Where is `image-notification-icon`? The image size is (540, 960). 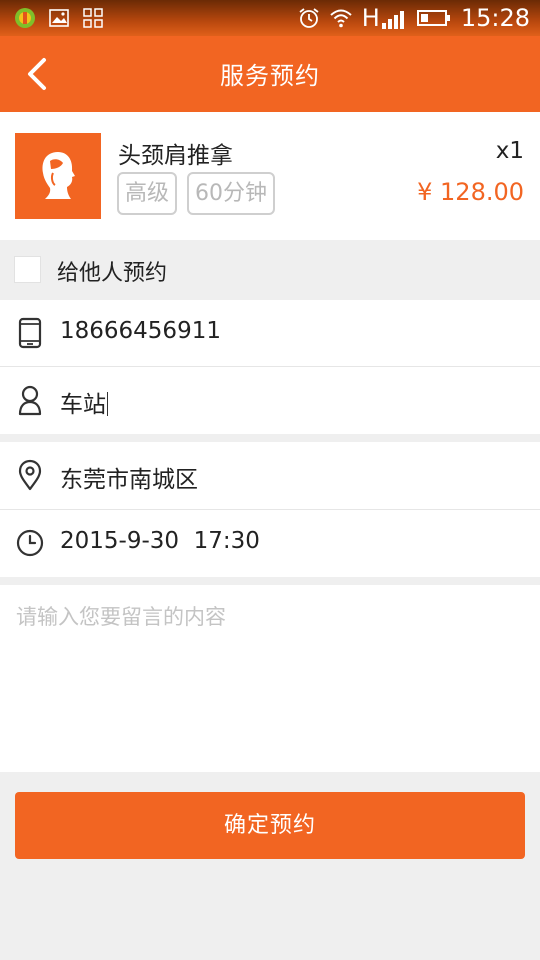 image-notification-icon is located at coordinates (59, 18).